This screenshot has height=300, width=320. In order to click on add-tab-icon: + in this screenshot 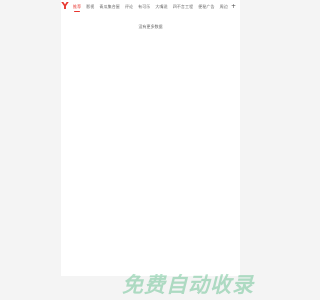, I will do `click(233, 7)`.